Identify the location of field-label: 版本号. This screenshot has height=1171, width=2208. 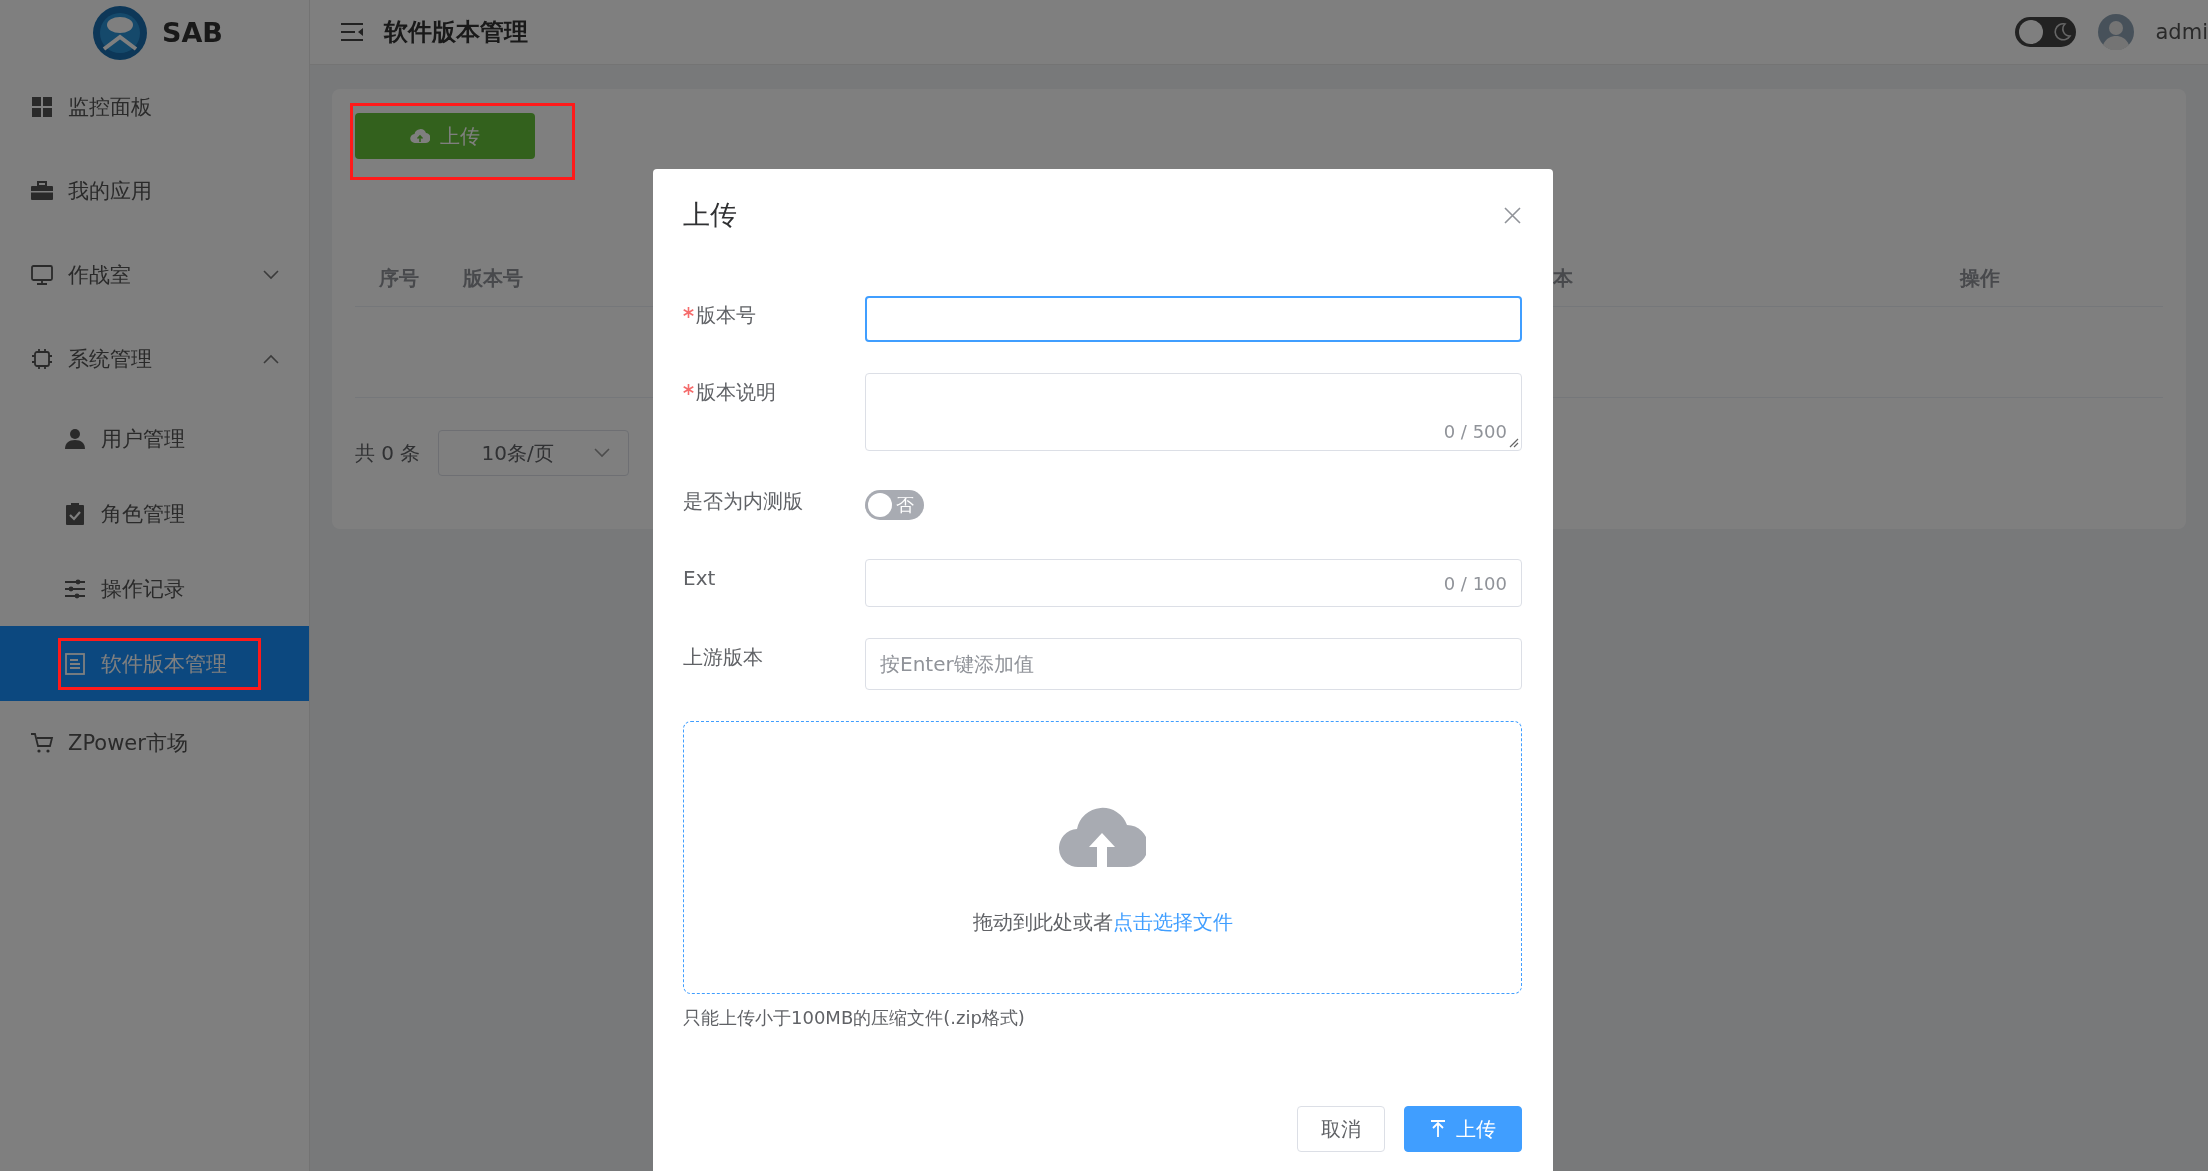
(726, 315).